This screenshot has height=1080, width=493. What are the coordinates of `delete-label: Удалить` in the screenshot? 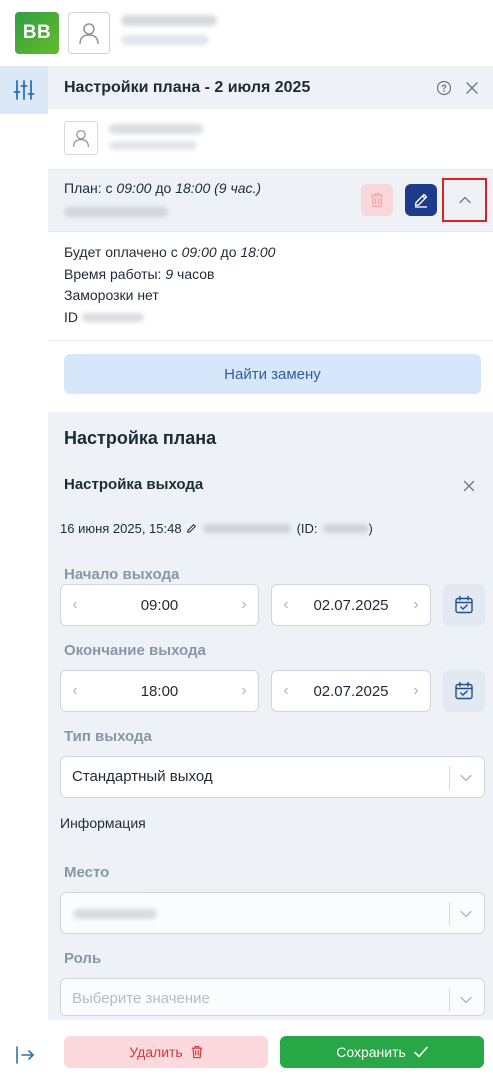 It's located at (156, 1052).